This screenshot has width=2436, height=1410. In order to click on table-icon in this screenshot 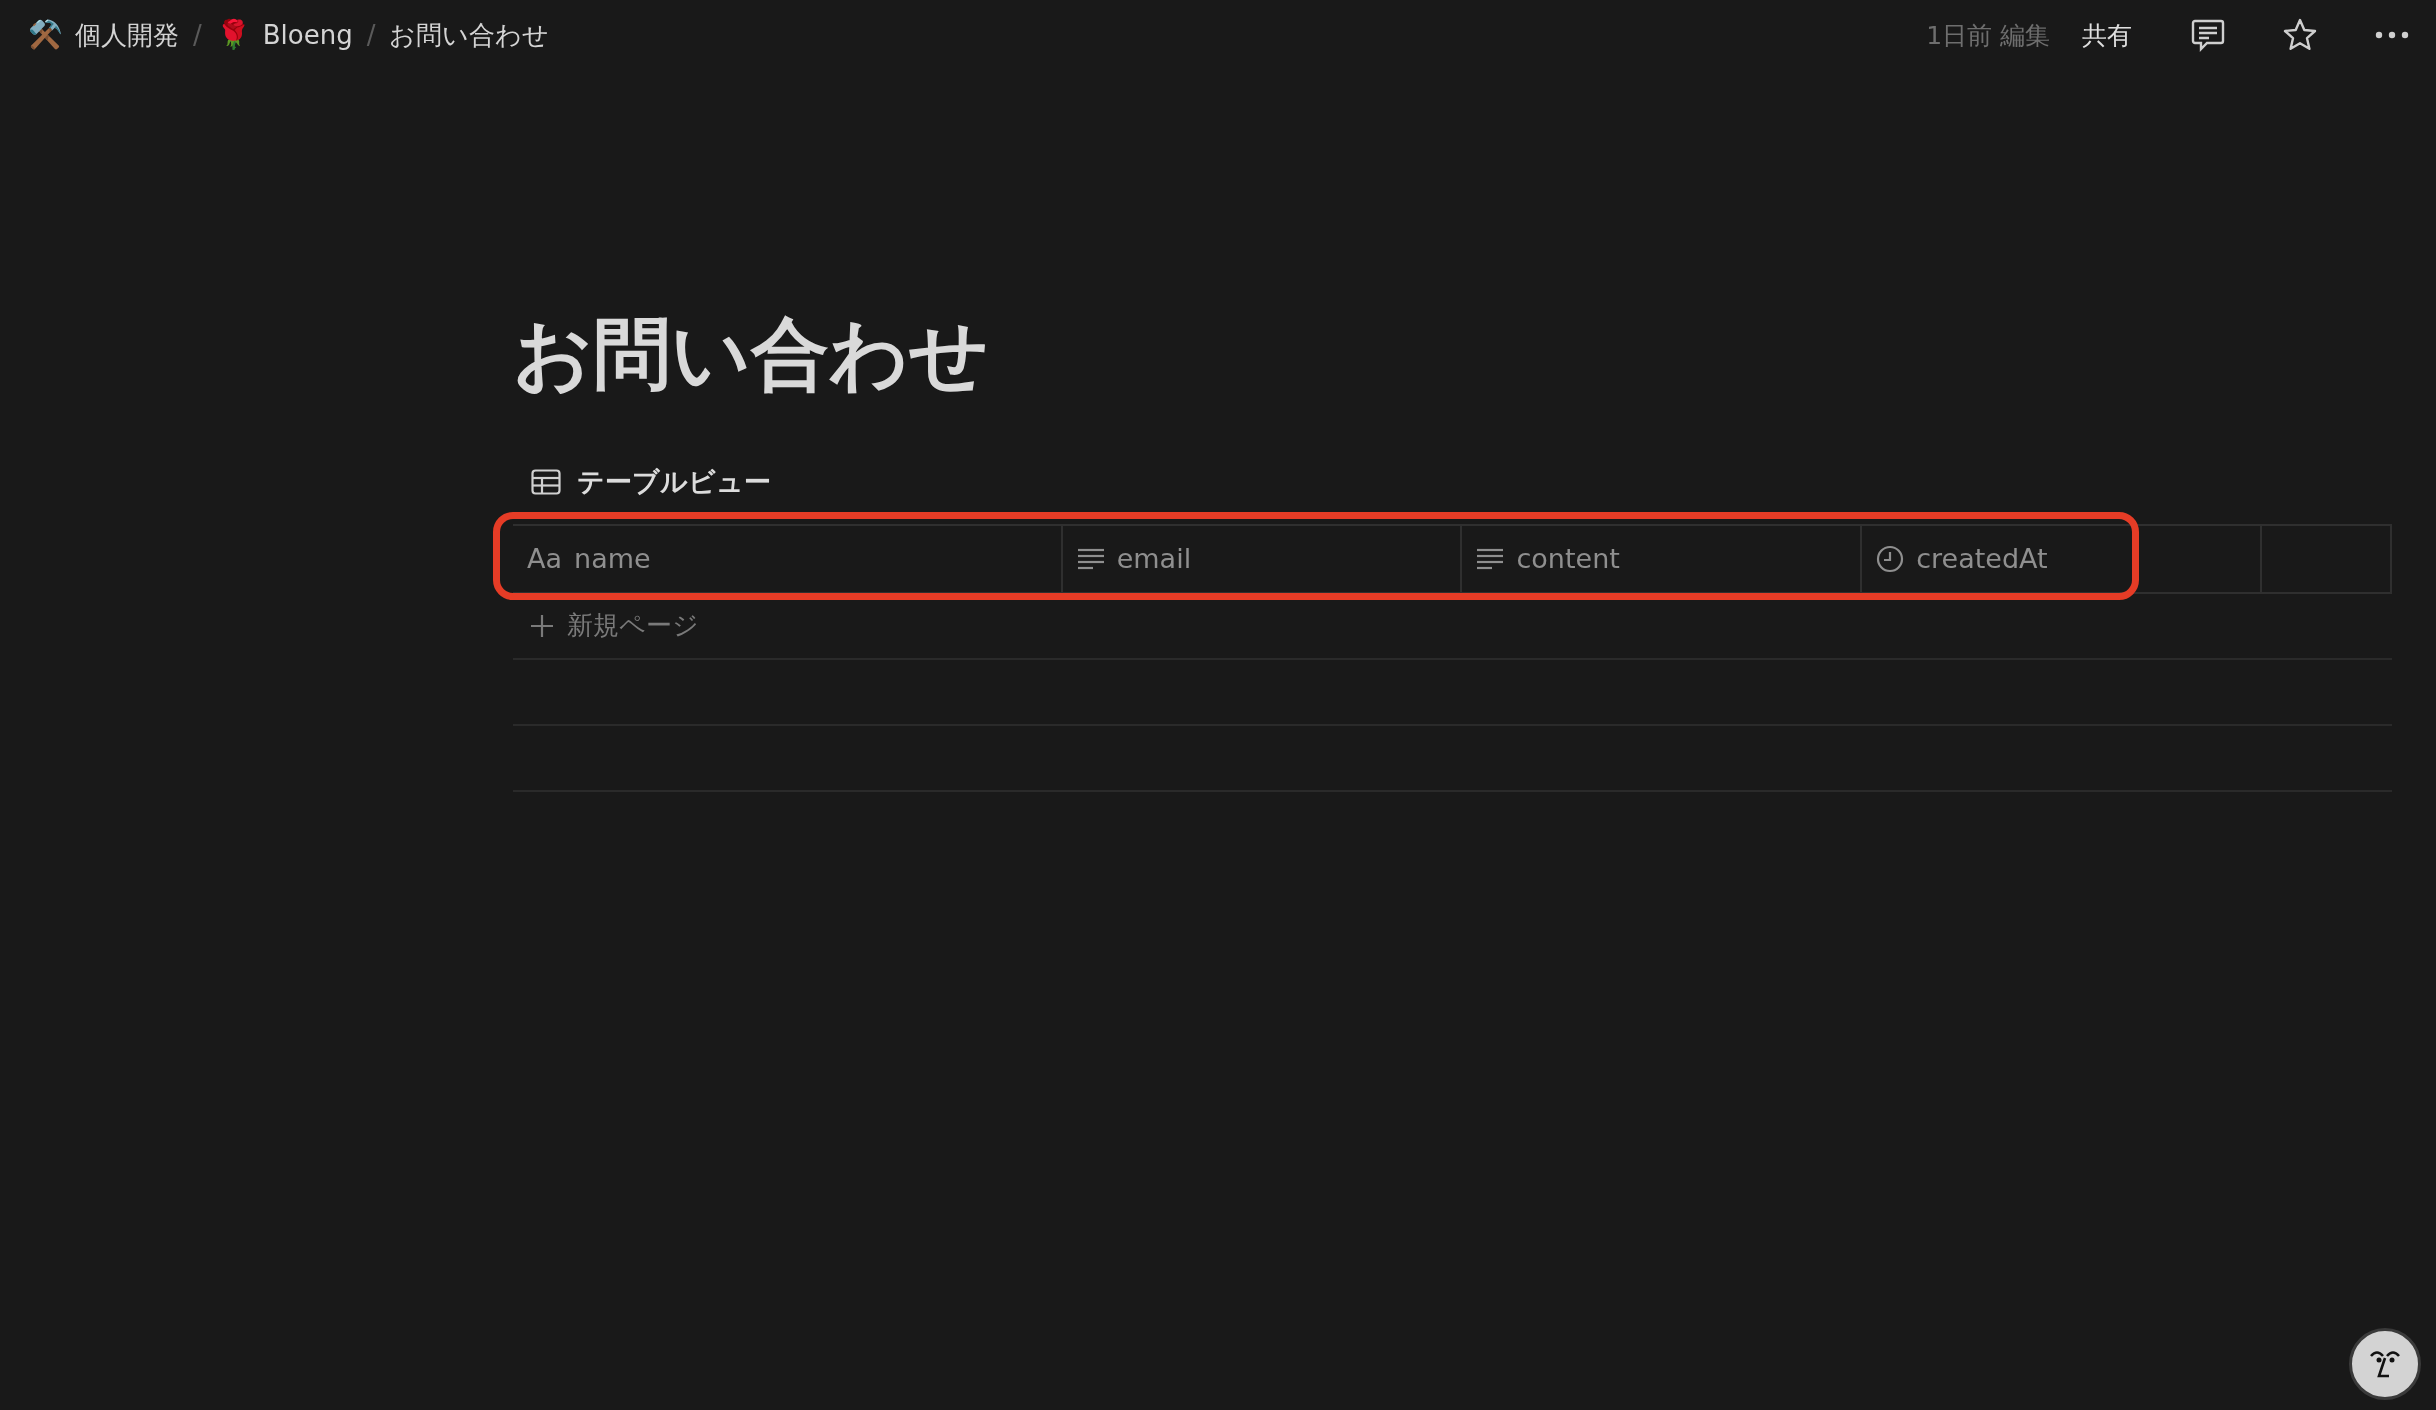, I will do `click(546, 481)`.